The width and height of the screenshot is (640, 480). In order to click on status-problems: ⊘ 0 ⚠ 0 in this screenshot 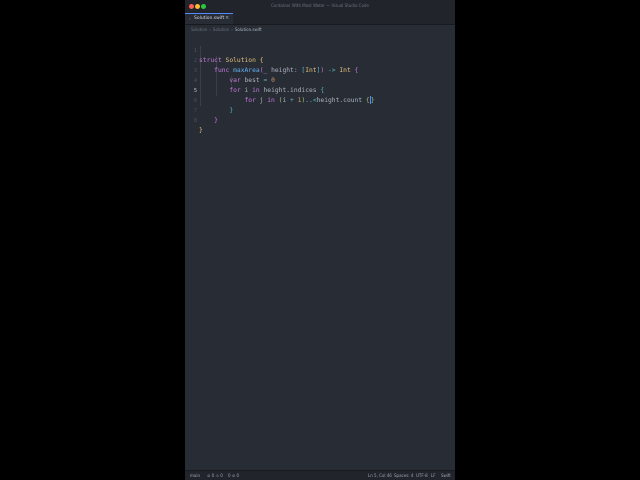, I will do `click(215, 475)`.